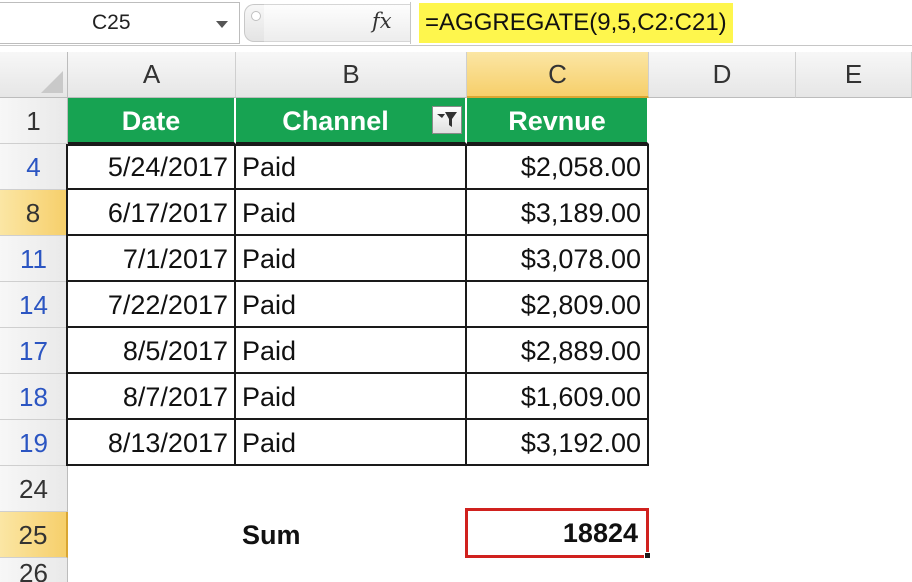  I want to click on header-cell-date: Date, so click(152, 121).